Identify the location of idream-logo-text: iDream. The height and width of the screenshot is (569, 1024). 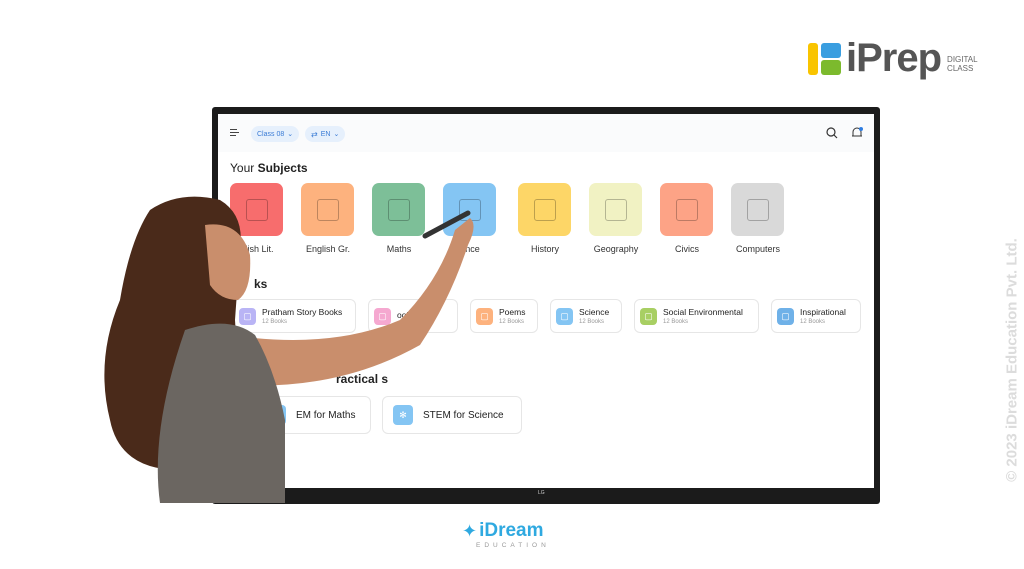
(511, 530).